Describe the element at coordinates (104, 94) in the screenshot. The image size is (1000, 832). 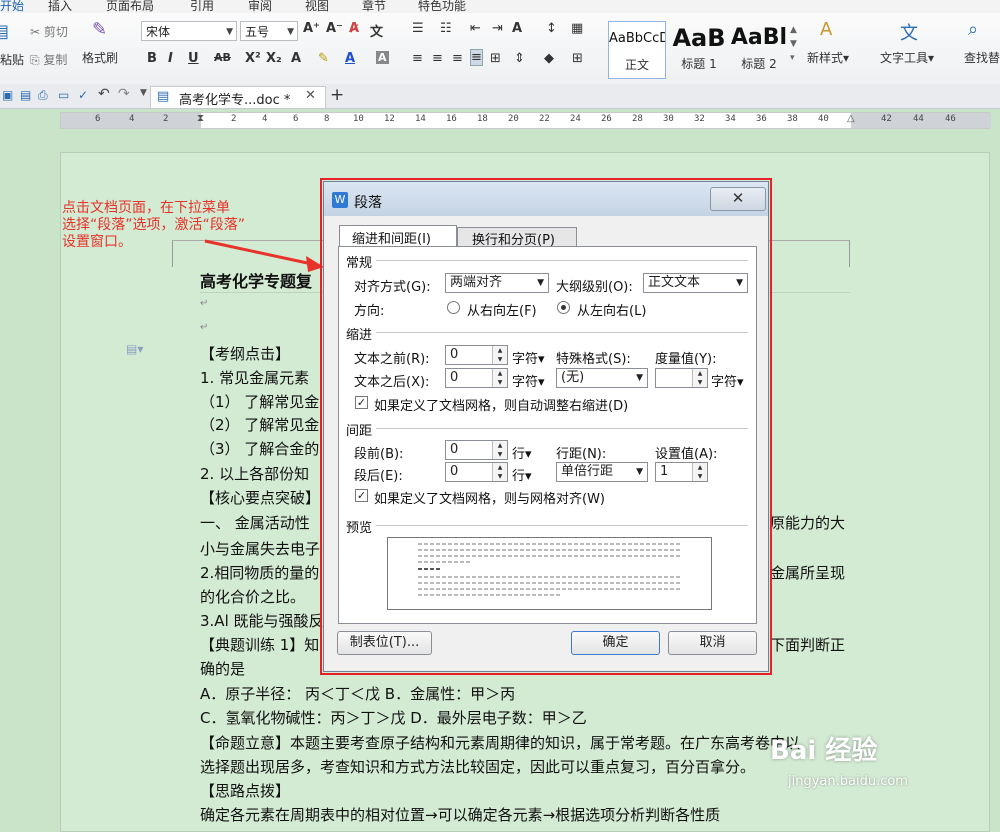
I see `undo-icon: ↶` at that location.